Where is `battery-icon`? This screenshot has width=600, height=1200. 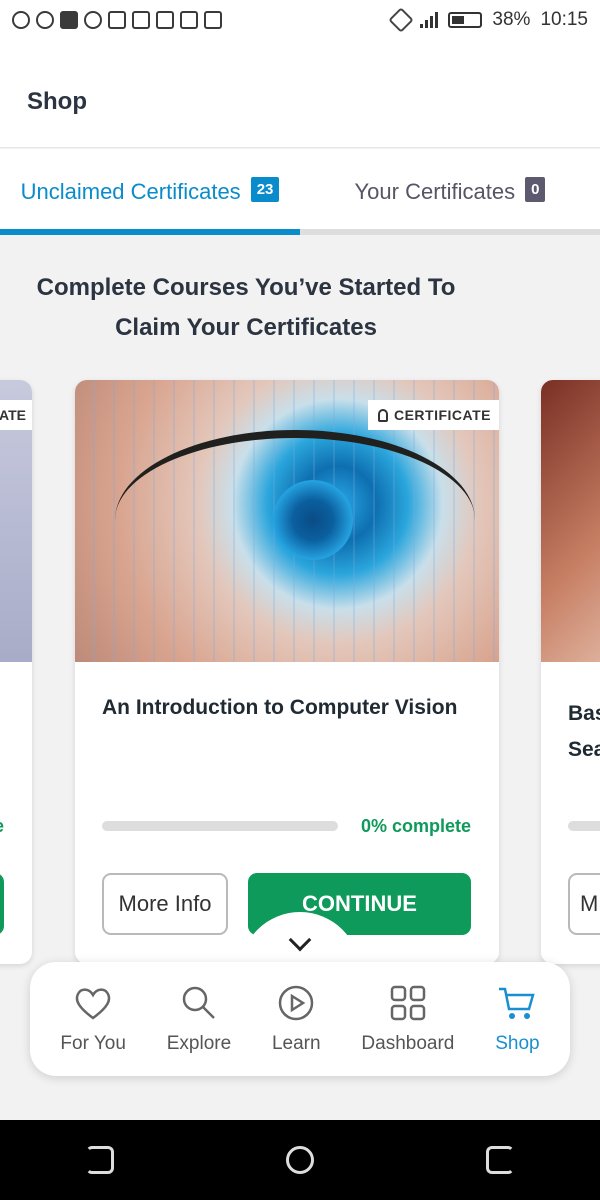
battery-icon is located at coordinates (465, 20).